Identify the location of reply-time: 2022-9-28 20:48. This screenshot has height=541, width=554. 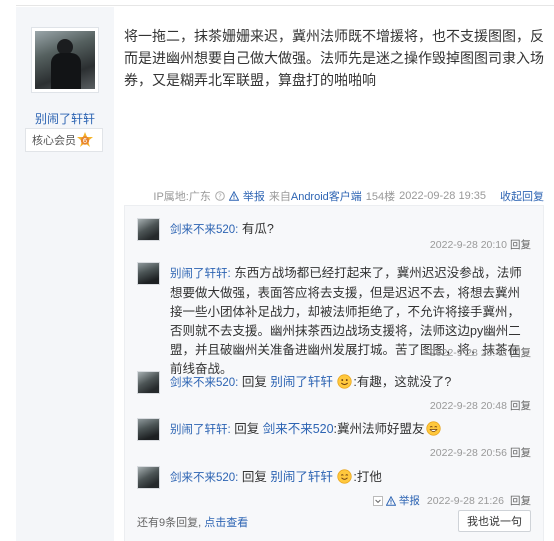
(468, 406).